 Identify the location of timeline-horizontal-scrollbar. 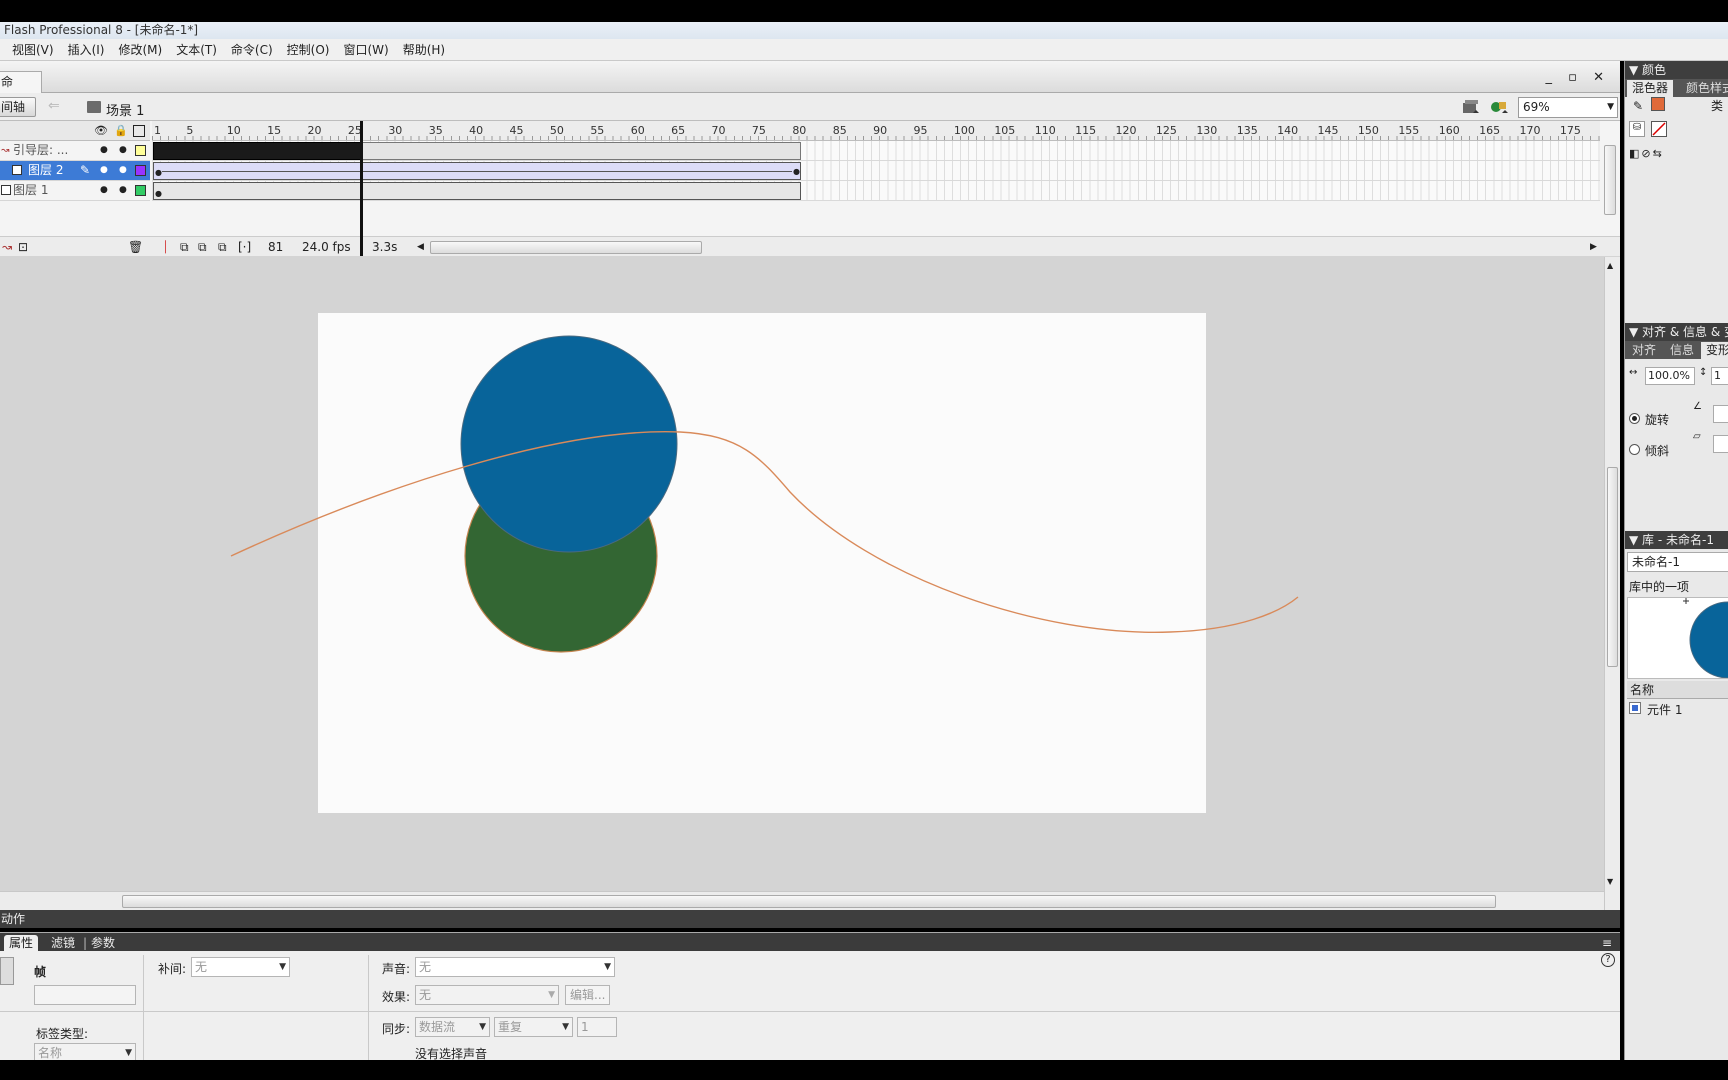
(566, 247).